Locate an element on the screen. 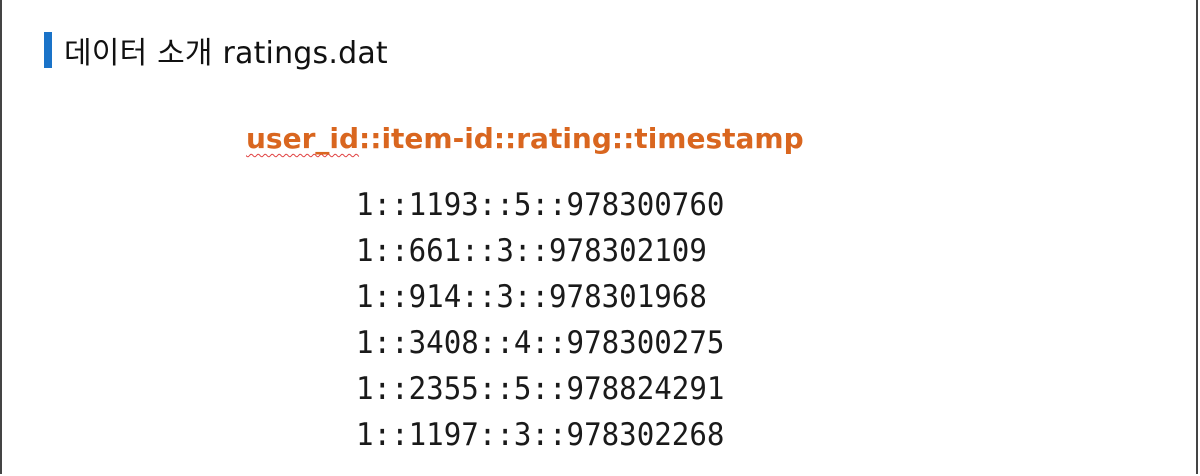 This screenshot has height=476, width=1200. slide-heading: 데이터 소개 ratings.dat is located at coordinates (216, 50).